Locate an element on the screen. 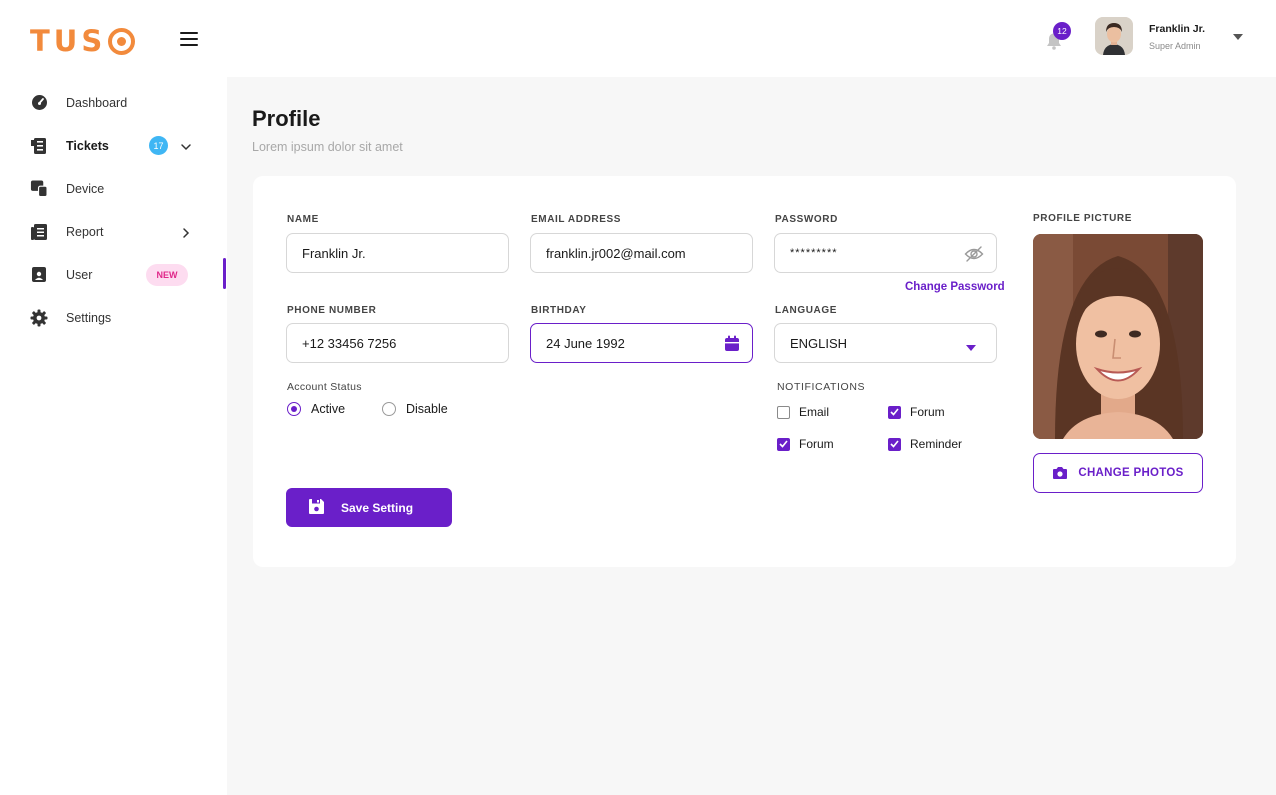 The width and height of the screenshot is (1276, 795). change-photos-label: CHANGE PHOTOS is located at coordinates (1131, 473).